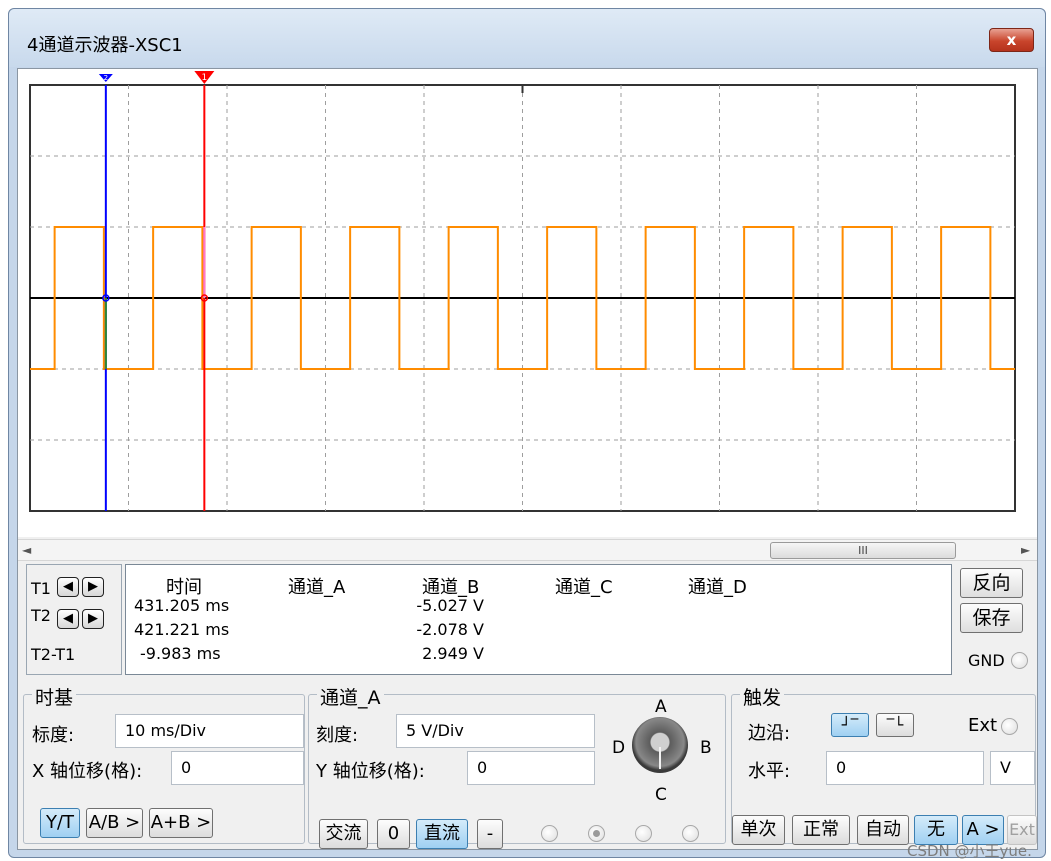 The image size is (1051, 861). Describe the element at coordinates (661, 707) in the screenshot. I see `knob-label-a: A` at that location.